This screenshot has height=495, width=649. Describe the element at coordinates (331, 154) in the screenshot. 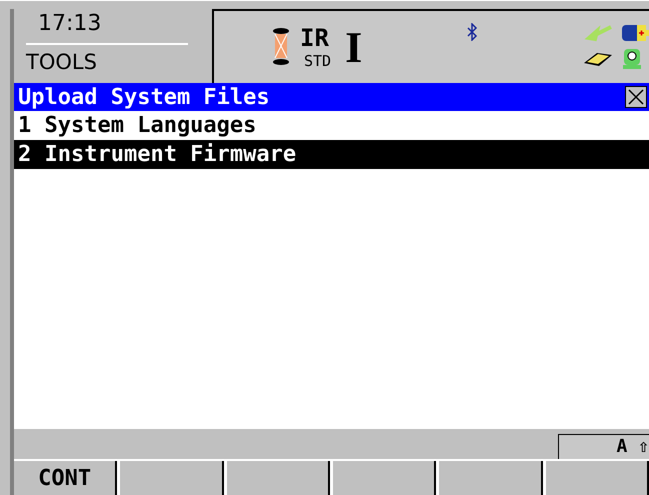

I see `menu-item: 2 Instrument Firmware` at that location.